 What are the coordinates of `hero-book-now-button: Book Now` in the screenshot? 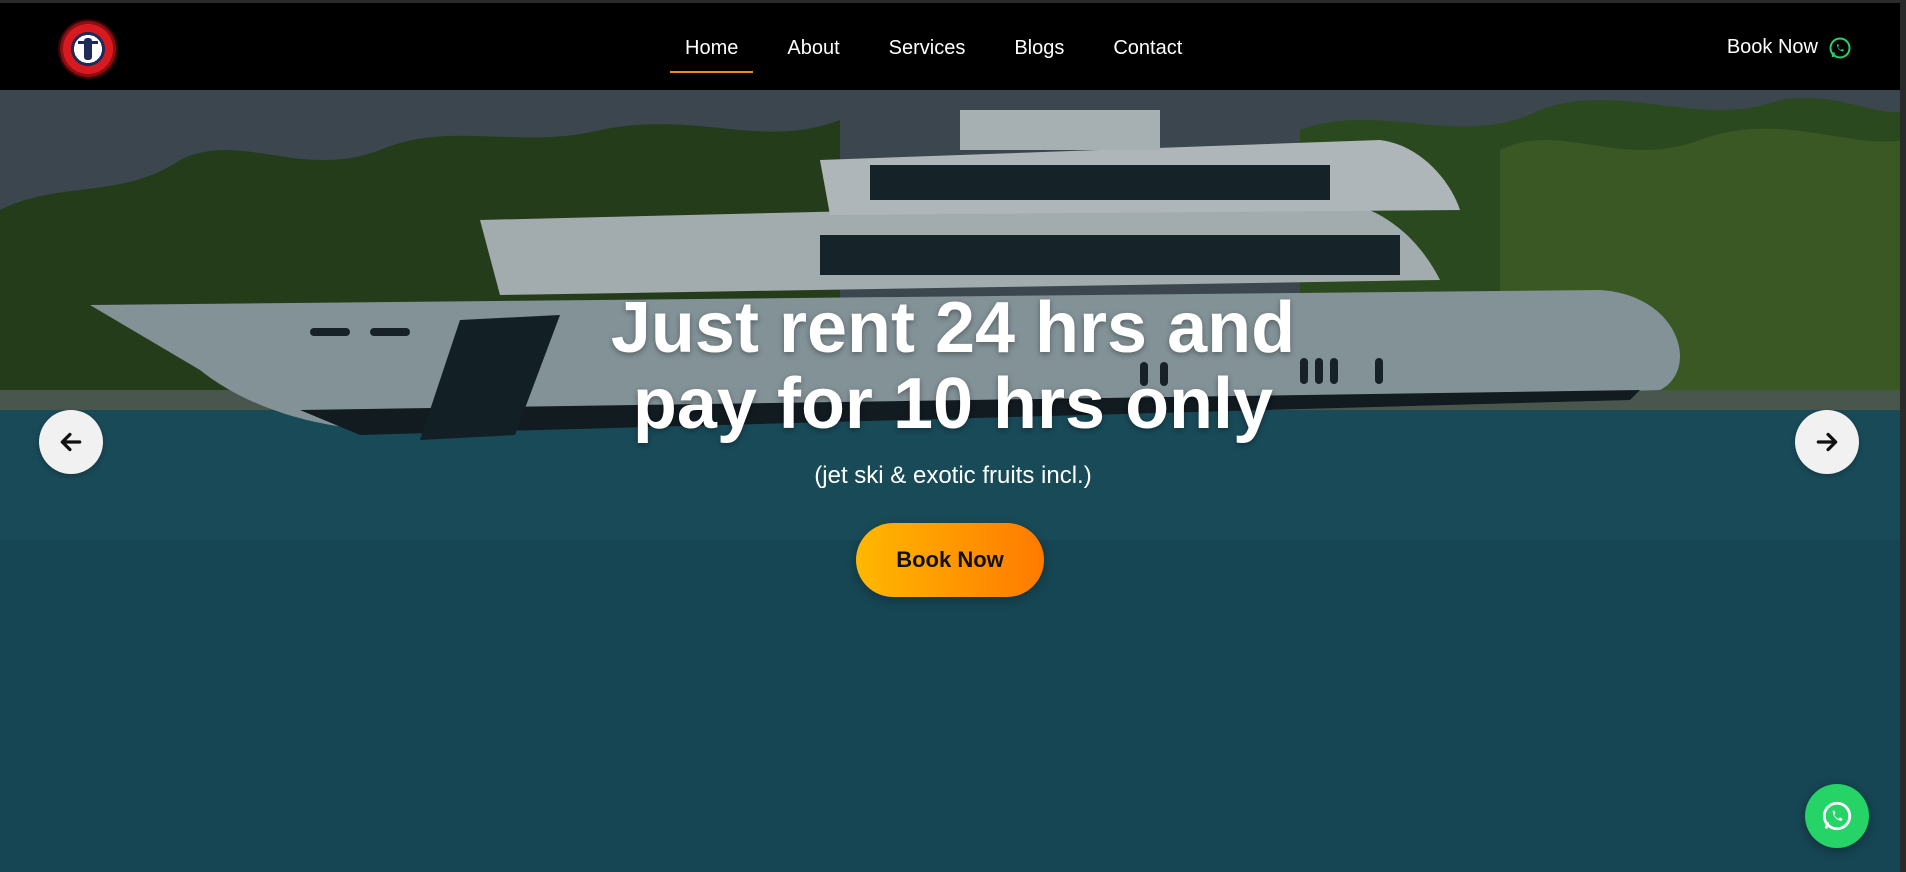 It's located at (950, 560).